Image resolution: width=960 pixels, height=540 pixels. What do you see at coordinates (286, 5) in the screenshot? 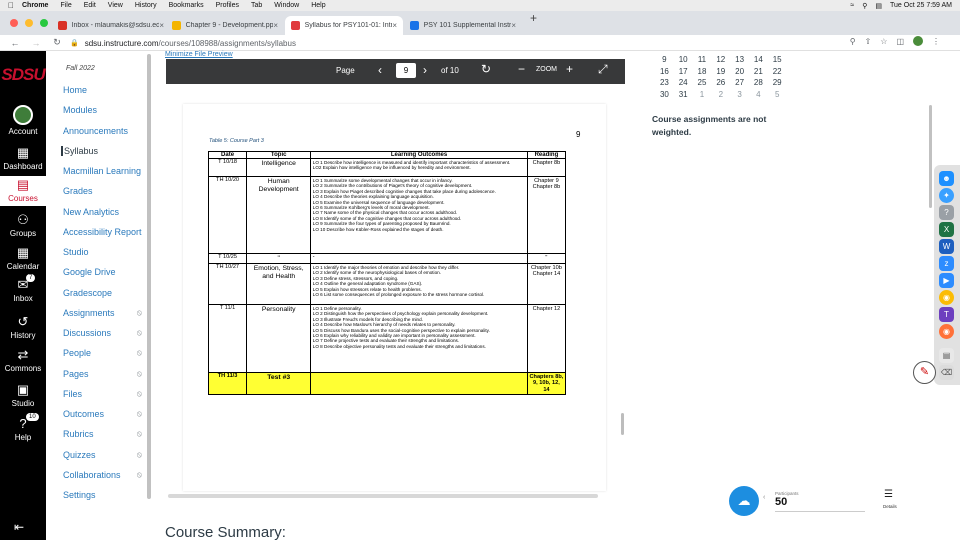
I see `menu-item-window: Window` at bounding box center [286, 5].